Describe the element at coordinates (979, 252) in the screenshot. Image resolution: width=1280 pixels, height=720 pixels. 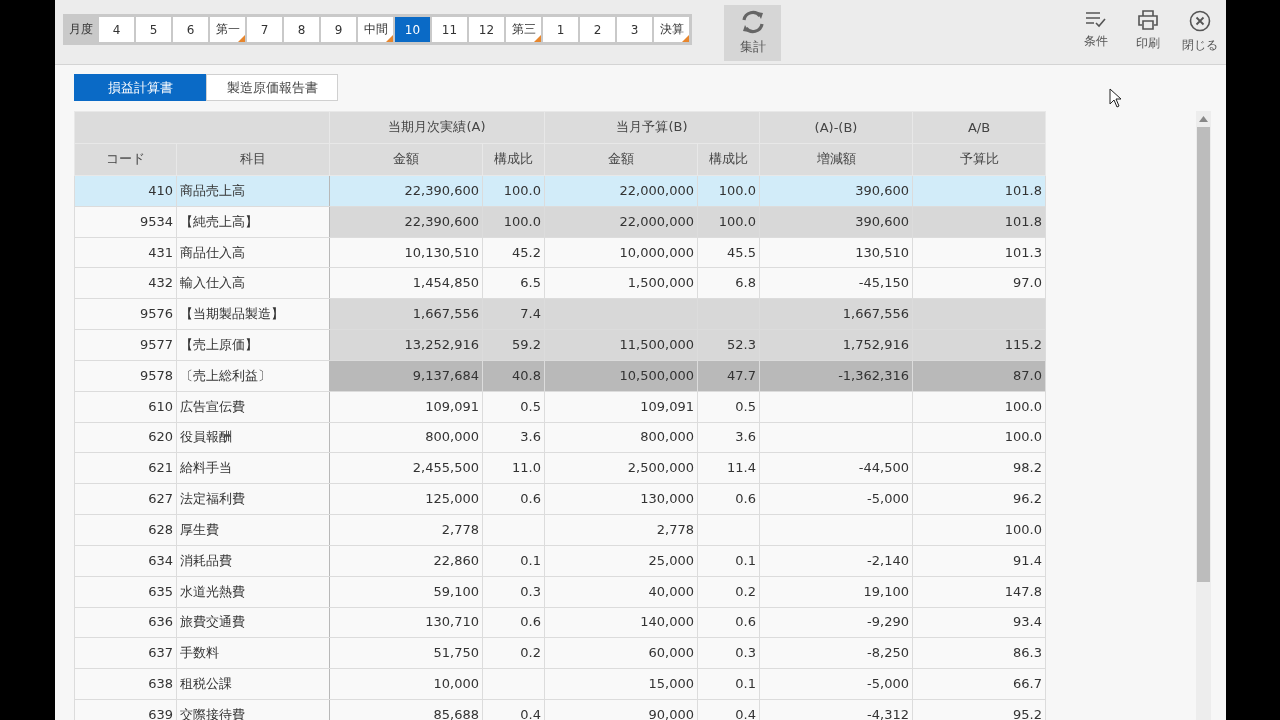
I see `table-cell: 101.3` at that location.